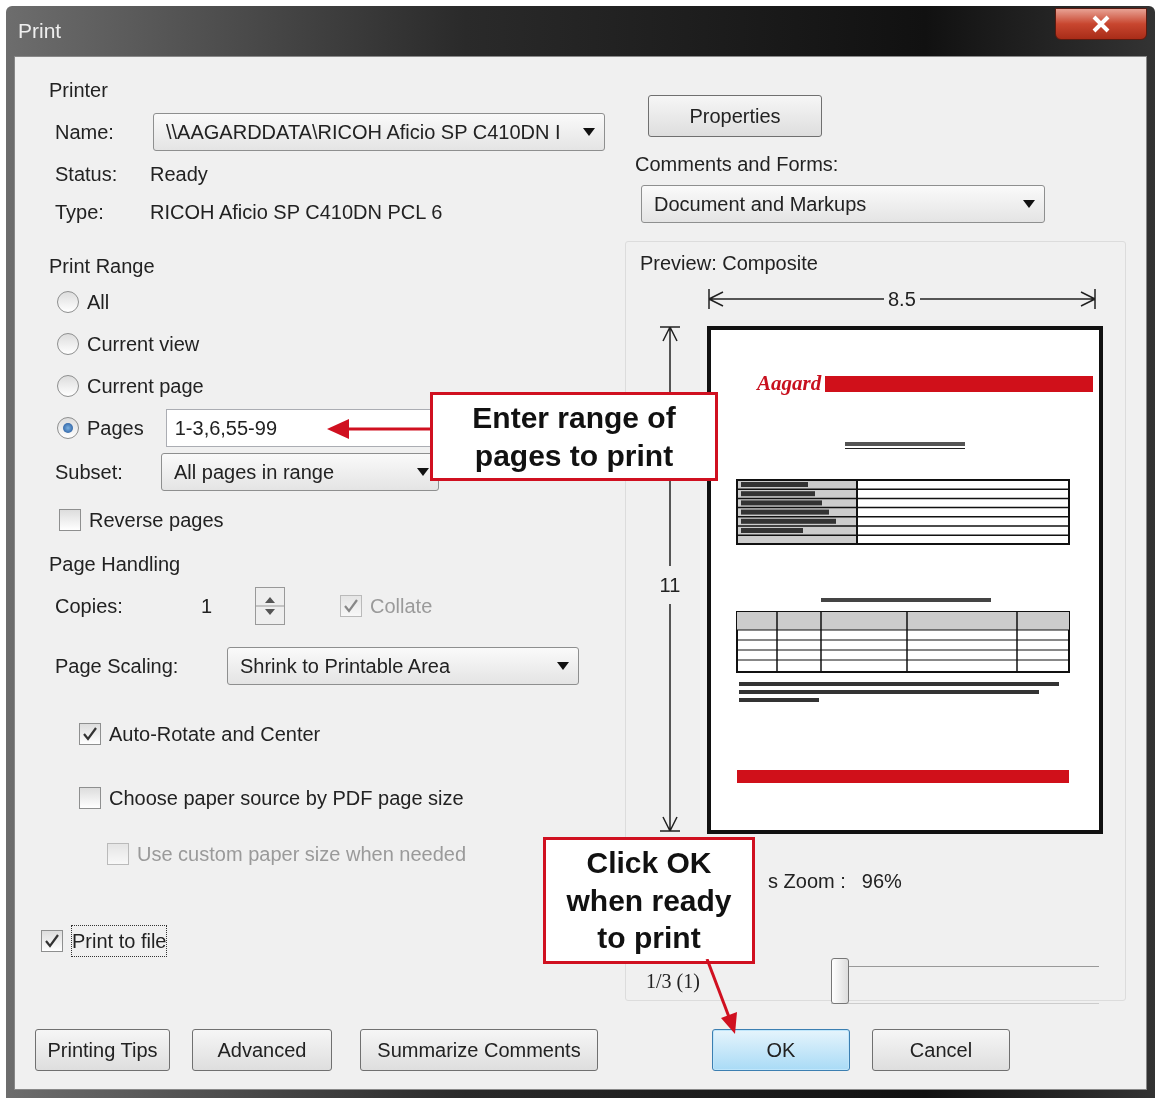 The width and height of the screenshot is (1159, 1101). Describe the element at coordinates (85, 132) in the screenshot. I see `field-label: Name:` at that location.